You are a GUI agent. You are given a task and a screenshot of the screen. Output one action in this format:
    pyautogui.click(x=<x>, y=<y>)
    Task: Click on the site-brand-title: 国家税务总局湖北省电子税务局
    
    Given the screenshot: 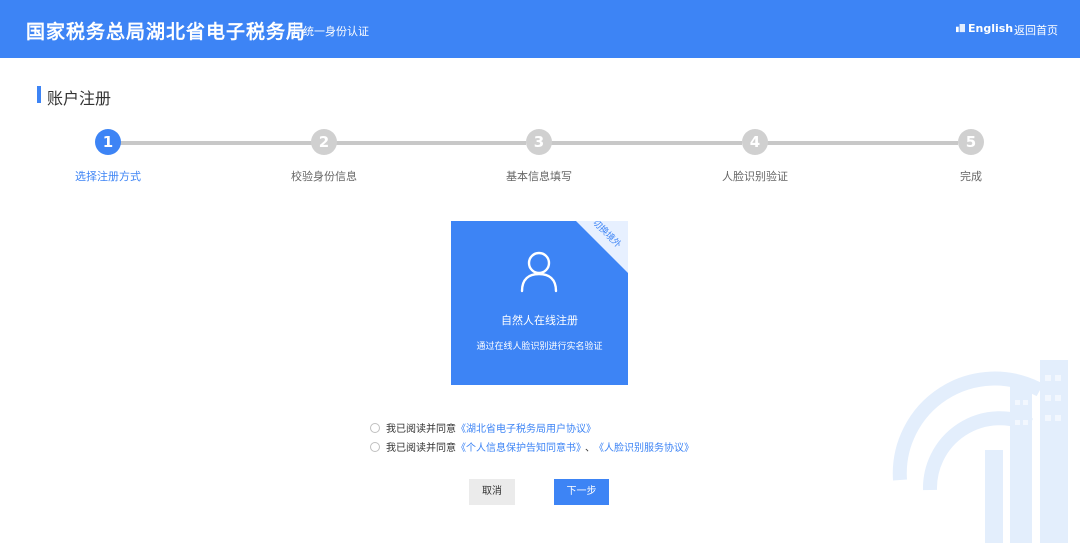 What is the action you would take?
    pyautogui.click(x=166, y=32)
    